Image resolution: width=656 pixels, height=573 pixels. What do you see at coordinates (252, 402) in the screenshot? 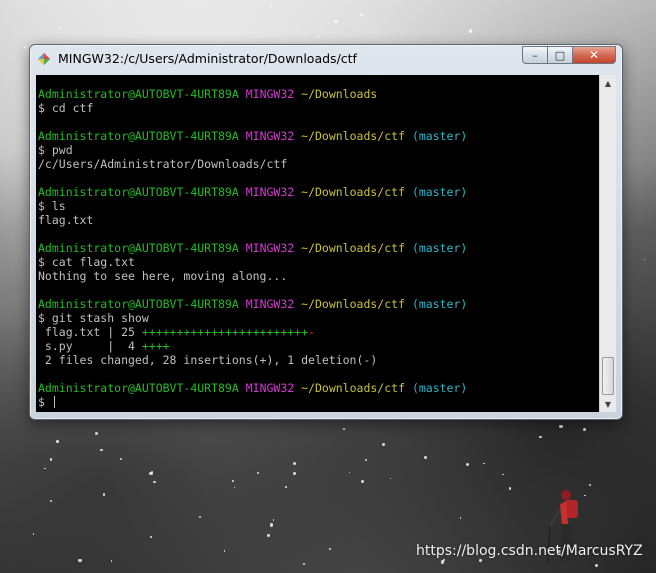
I see `output-line: $` at bounding box center [252, 402].